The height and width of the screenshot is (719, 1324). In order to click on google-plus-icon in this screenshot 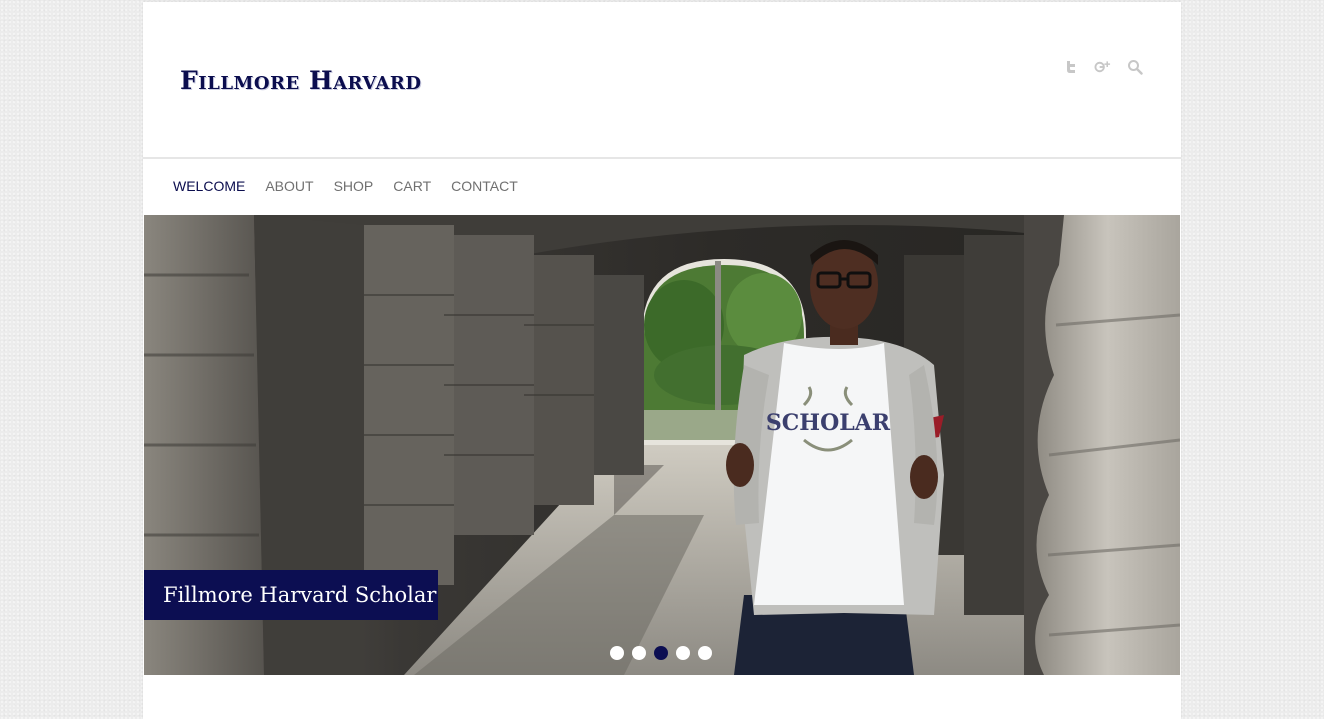, I will do `click(1102, 66)`.